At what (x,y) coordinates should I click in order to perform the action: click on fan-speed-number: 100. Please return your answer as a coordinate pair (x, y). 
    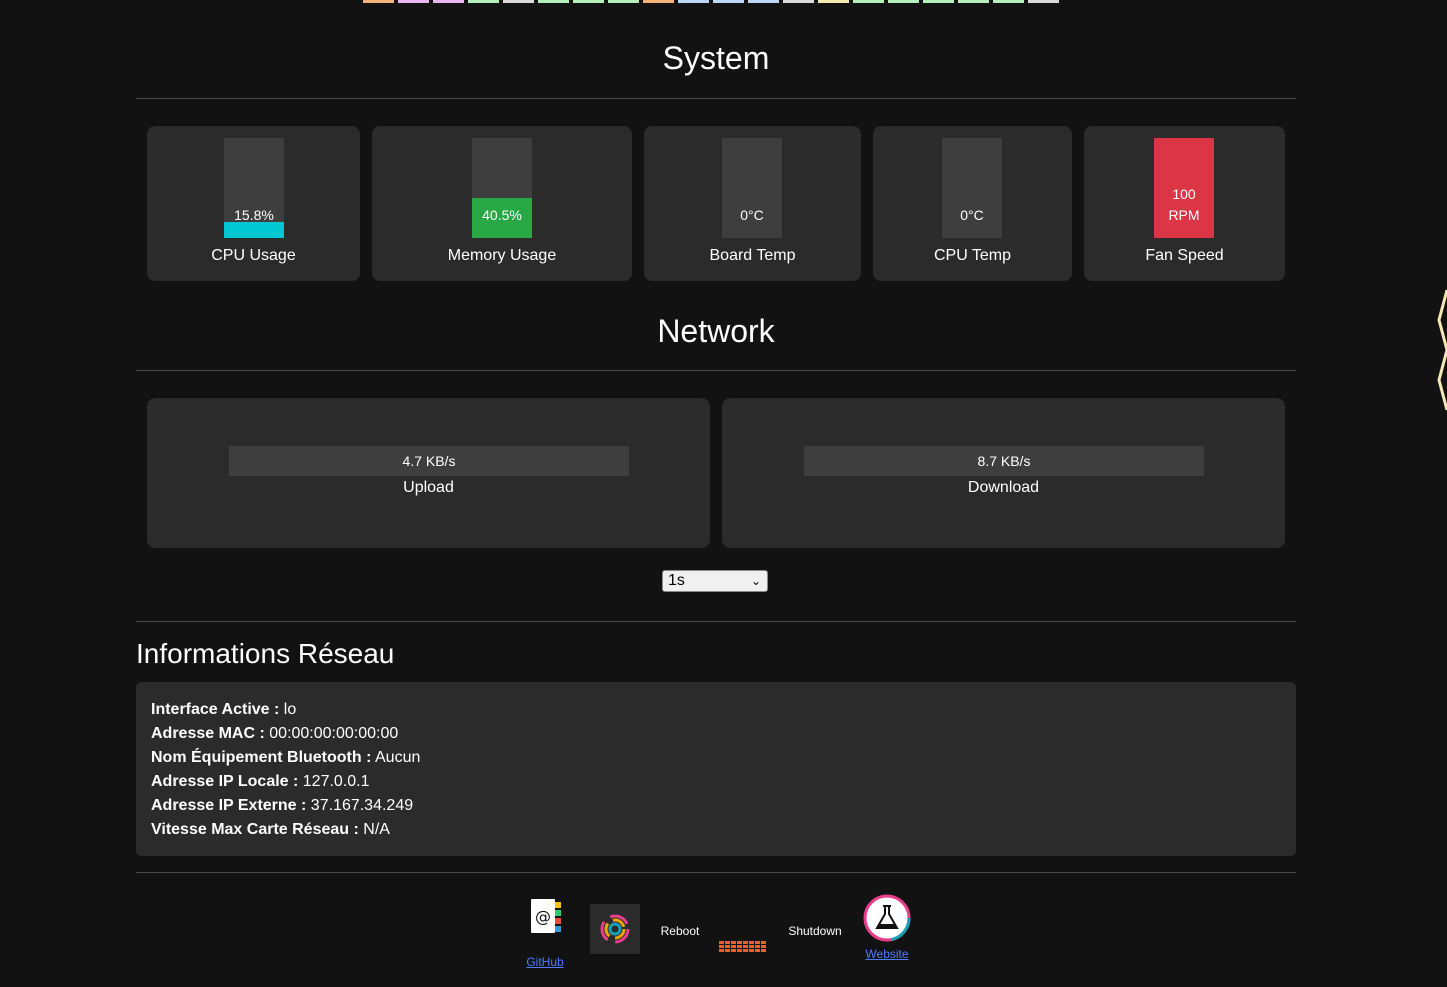
    Looking at the image, I should click on (1184, 194).